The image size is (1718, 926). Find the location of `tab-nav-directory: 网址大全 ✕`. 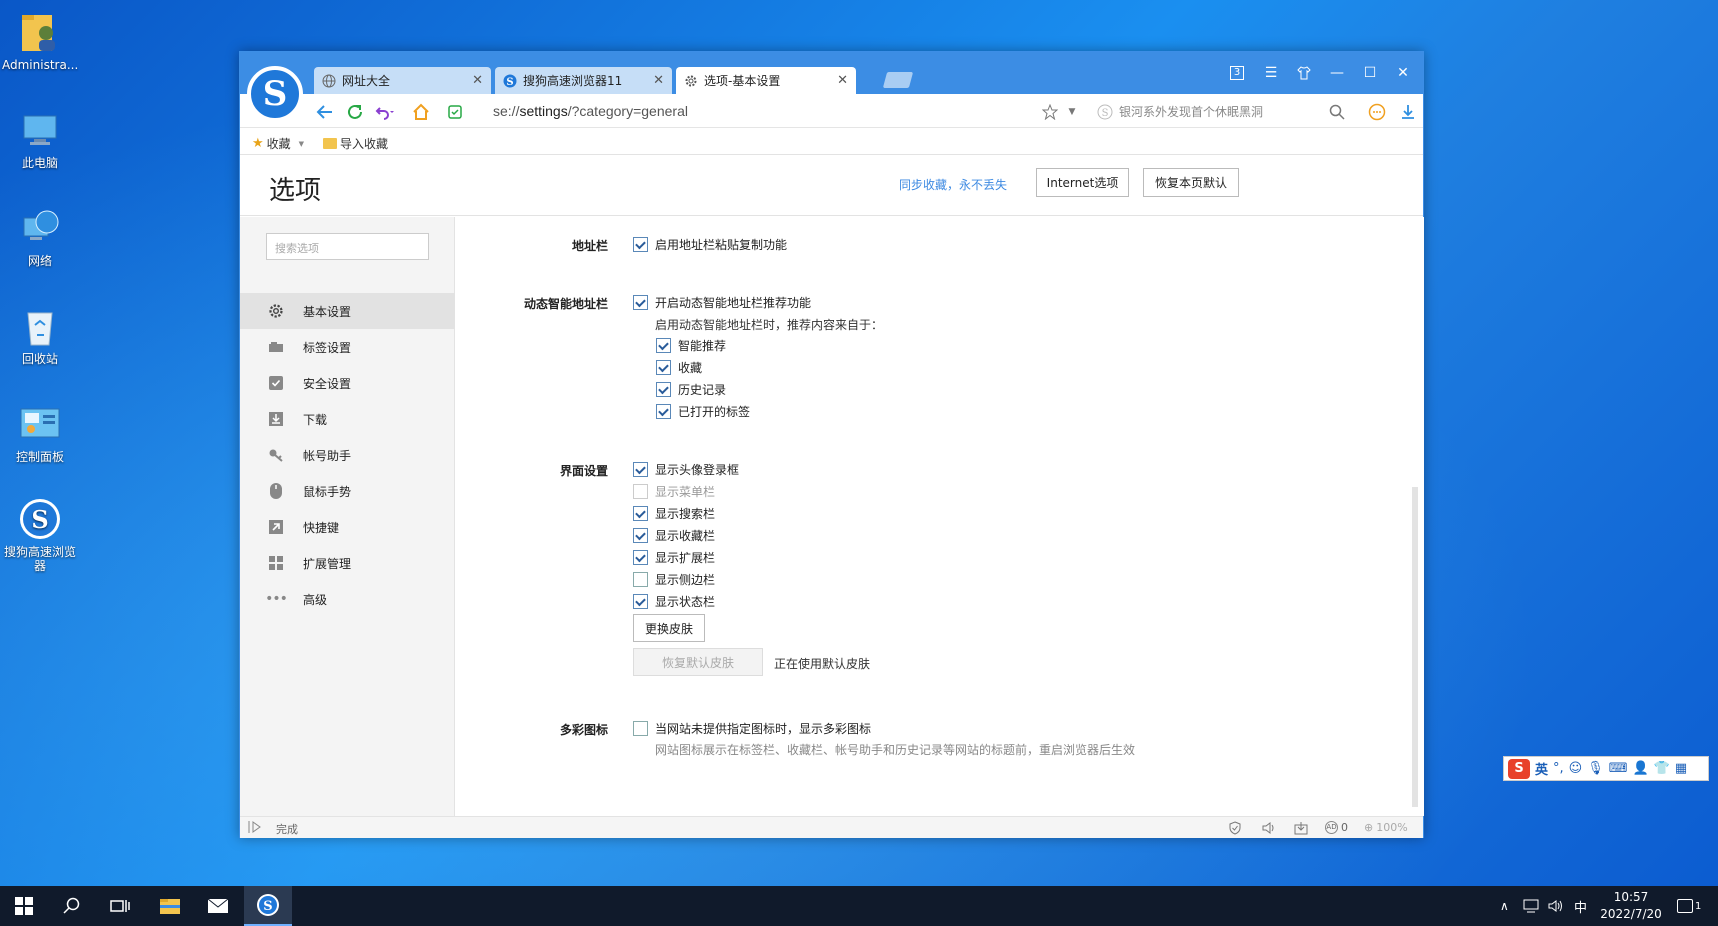

tab-nav-directory: 网址大全 ✕ is located at coordinates (402, 80).